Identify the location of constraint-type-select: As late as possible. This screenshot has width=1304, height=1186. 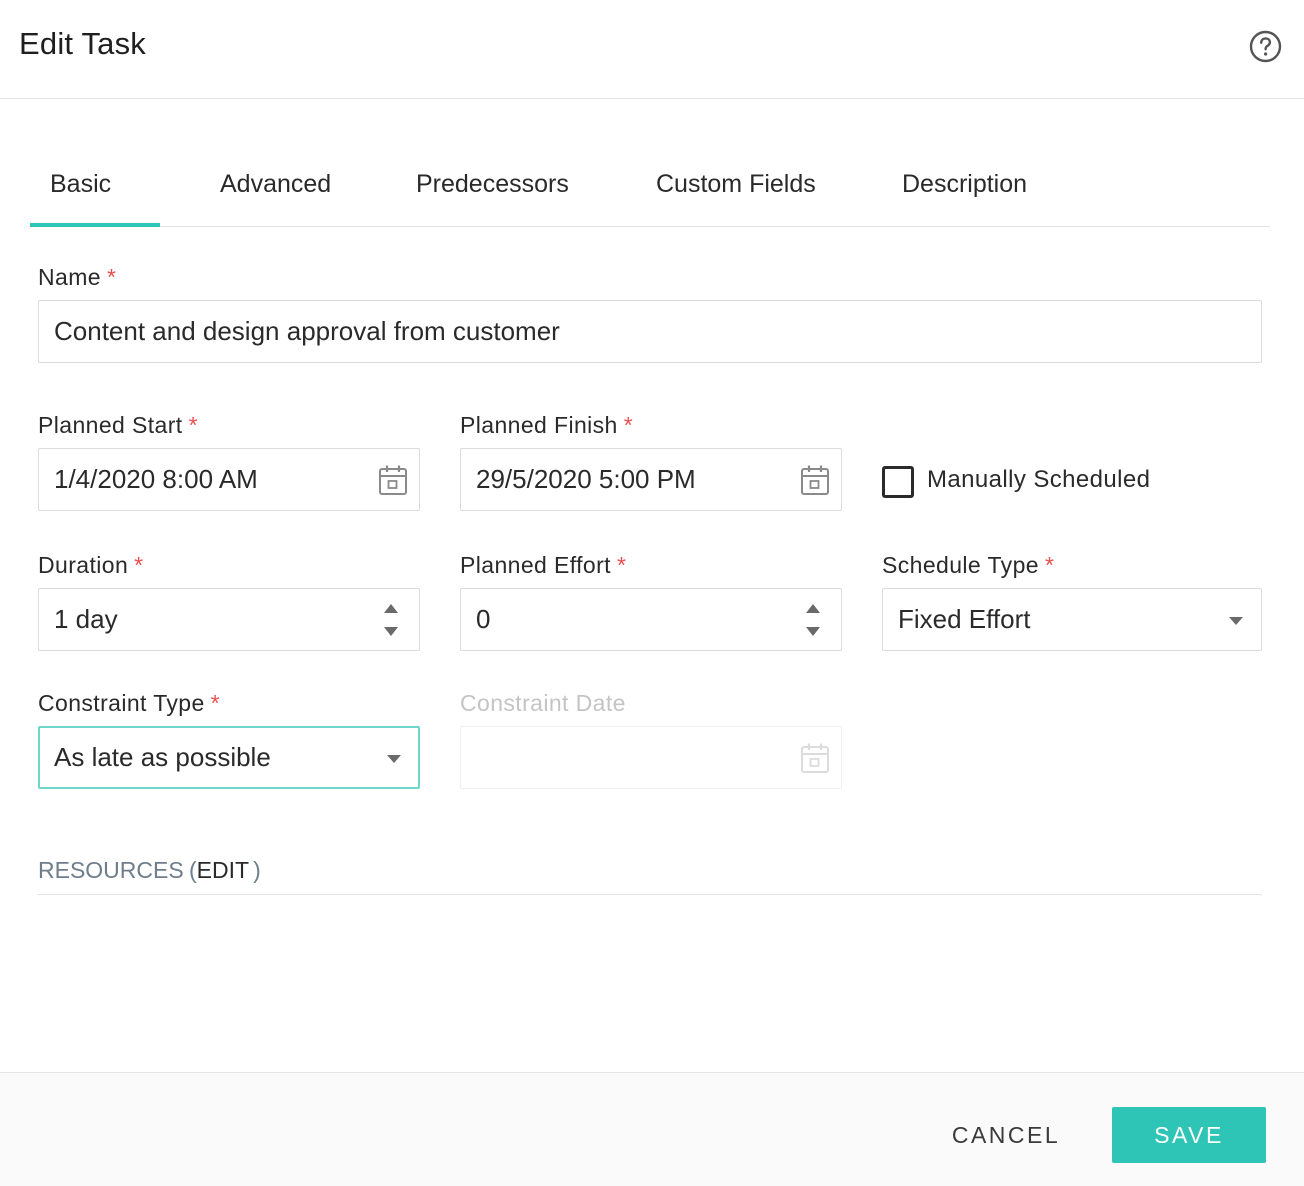
(229, 757).